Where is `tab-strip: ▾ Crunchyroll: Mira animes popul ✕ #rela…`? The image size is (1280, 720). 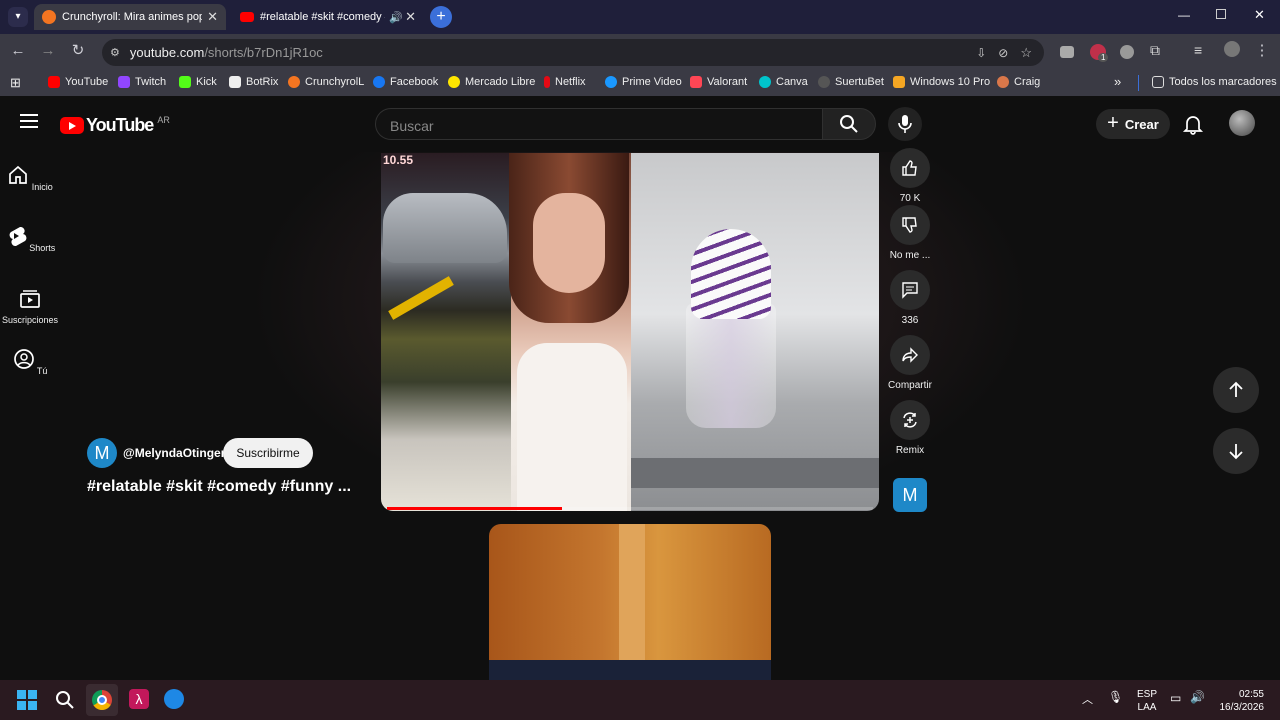 tab-strip: ▾ Crunchyroll: Mira animes popul ✕ #rela… is located at coordinates (640, 17).